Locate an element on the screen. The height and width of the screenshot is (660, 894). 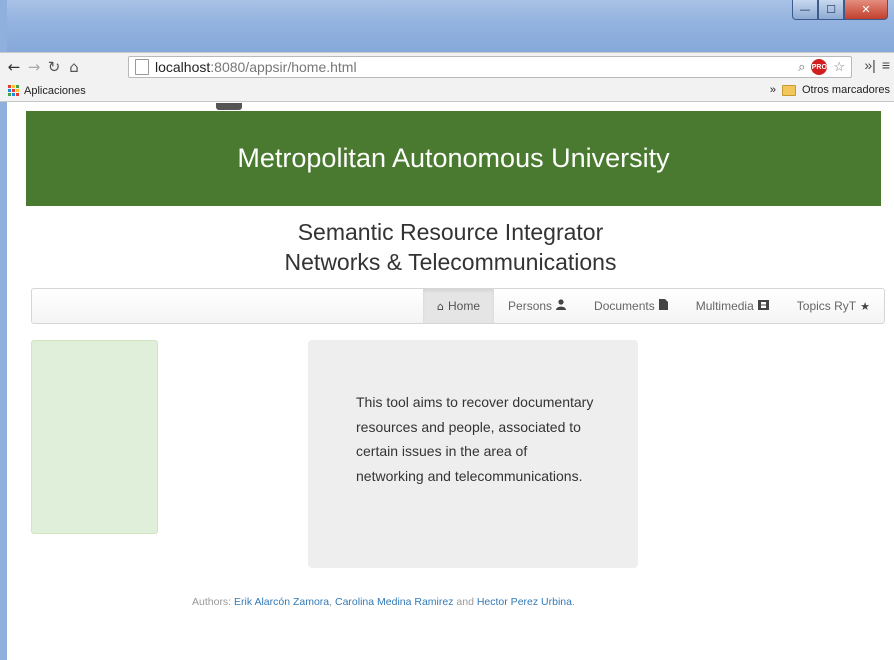
film-icon is located at coordinates (763, 306).